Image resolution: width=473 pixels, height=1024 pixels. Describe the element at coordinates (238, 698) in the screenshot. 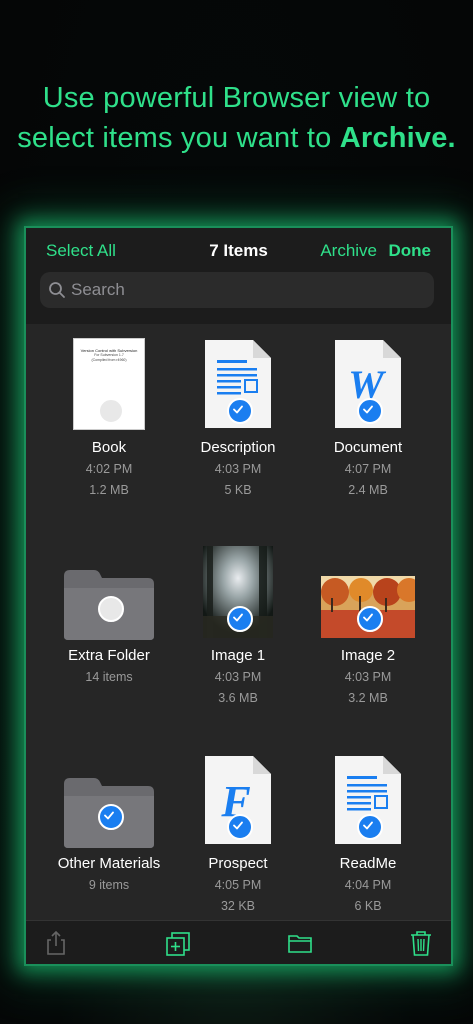

I see `file-size: 3.6 MB` at that location.